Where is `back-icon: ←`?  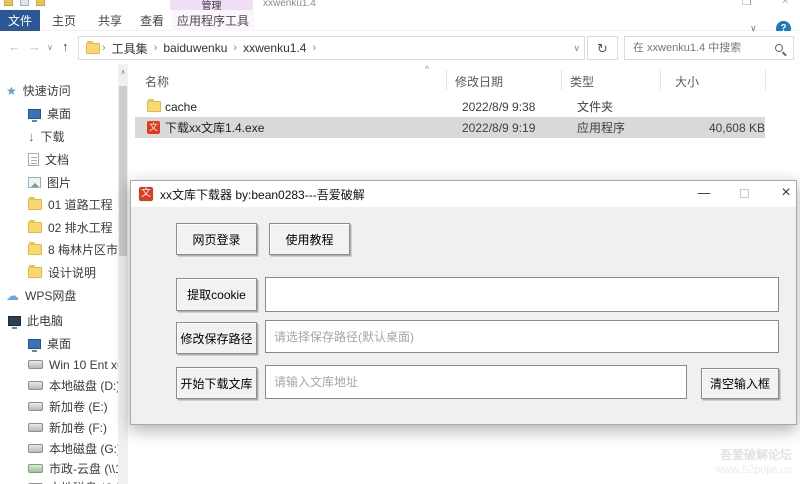
back-icon: ← is located at coordinates (14, 46).